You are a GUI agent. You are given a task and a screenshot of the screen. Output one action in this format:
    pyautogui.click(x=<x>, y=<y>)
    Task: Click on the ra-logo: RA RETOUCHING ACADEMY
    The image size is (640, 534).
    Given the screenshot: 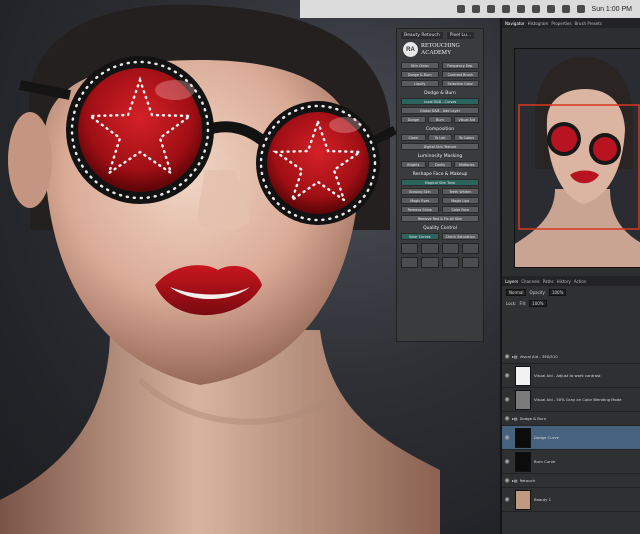 What is the action you would take?
    pyautogui.click(x=441, y=49)
    